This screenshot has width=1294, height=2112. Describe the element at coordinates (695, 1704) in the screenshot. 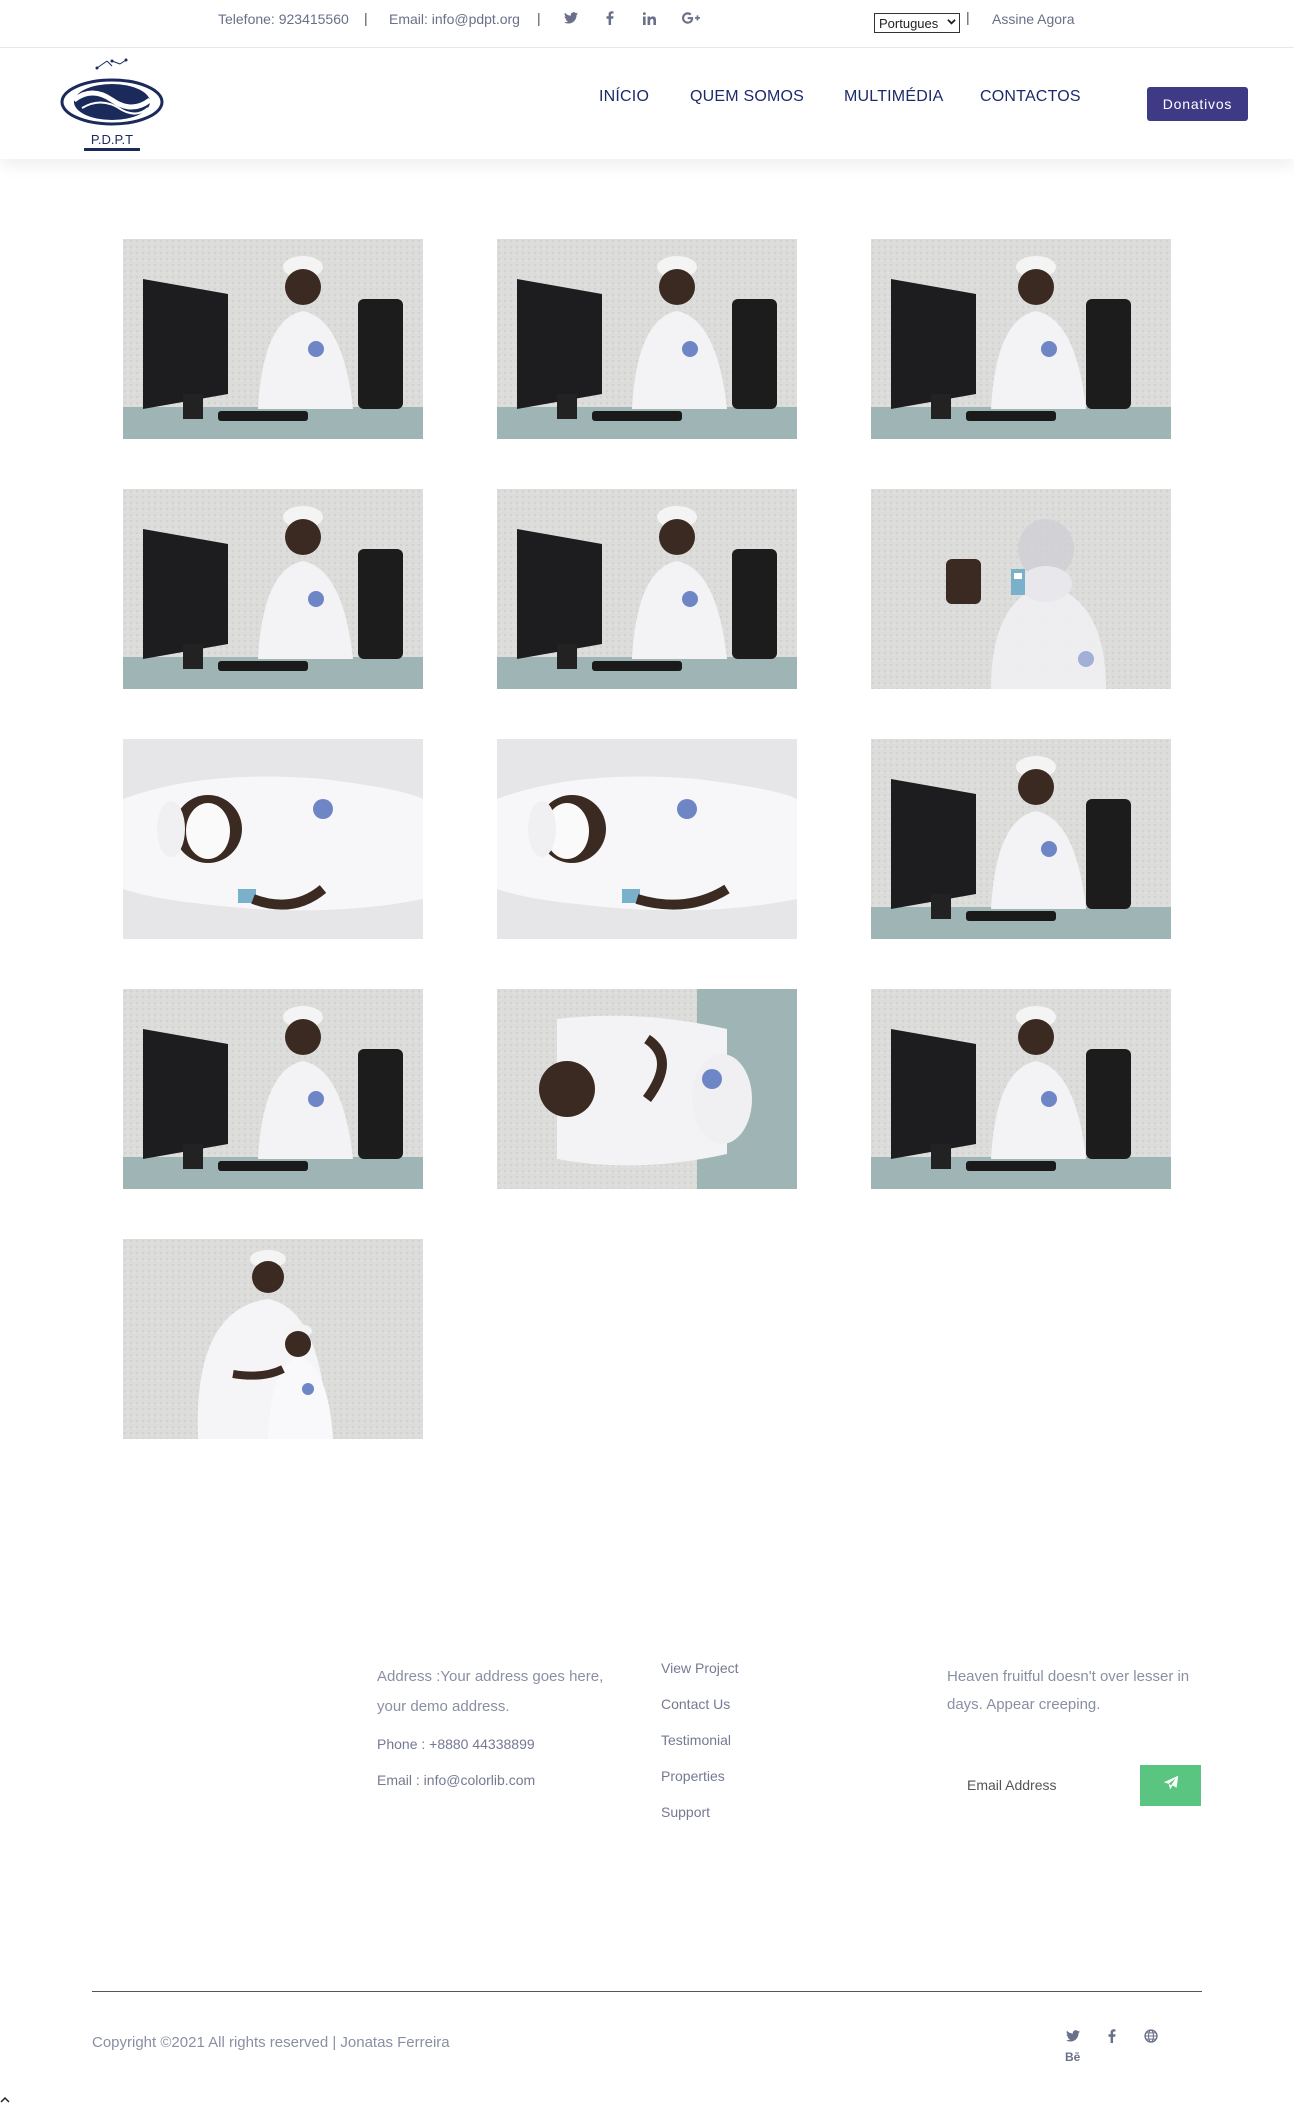

I see `footer-link-contact-us: Contact Us` at that location.